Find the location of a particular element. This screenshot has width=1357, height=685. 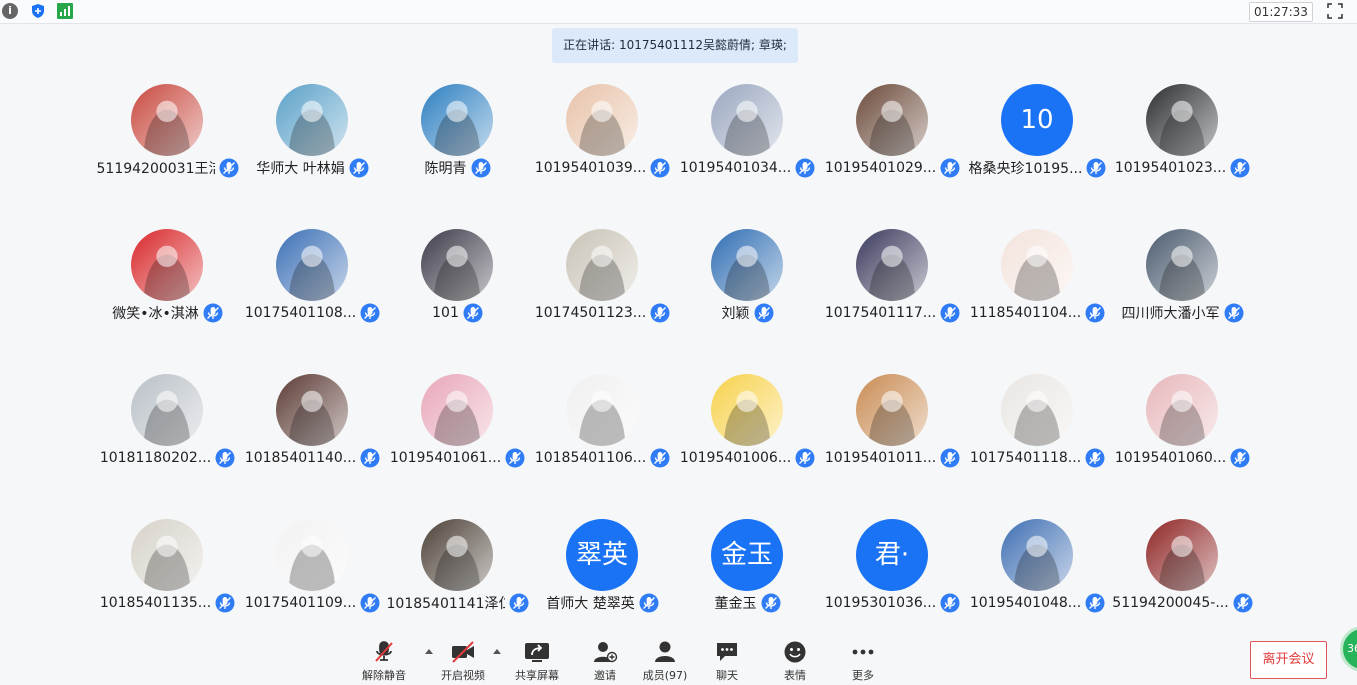

participant-name-row: 四川师大潘小军 is located at coordinates (1182, 313).